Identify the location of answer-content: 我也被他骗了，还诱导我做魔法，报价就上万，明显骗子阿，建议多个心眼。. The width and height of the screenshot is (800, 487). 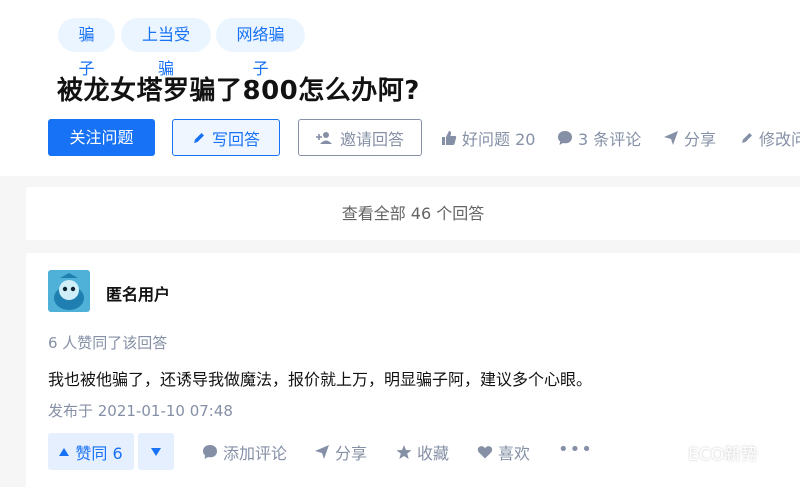
(320, 379).